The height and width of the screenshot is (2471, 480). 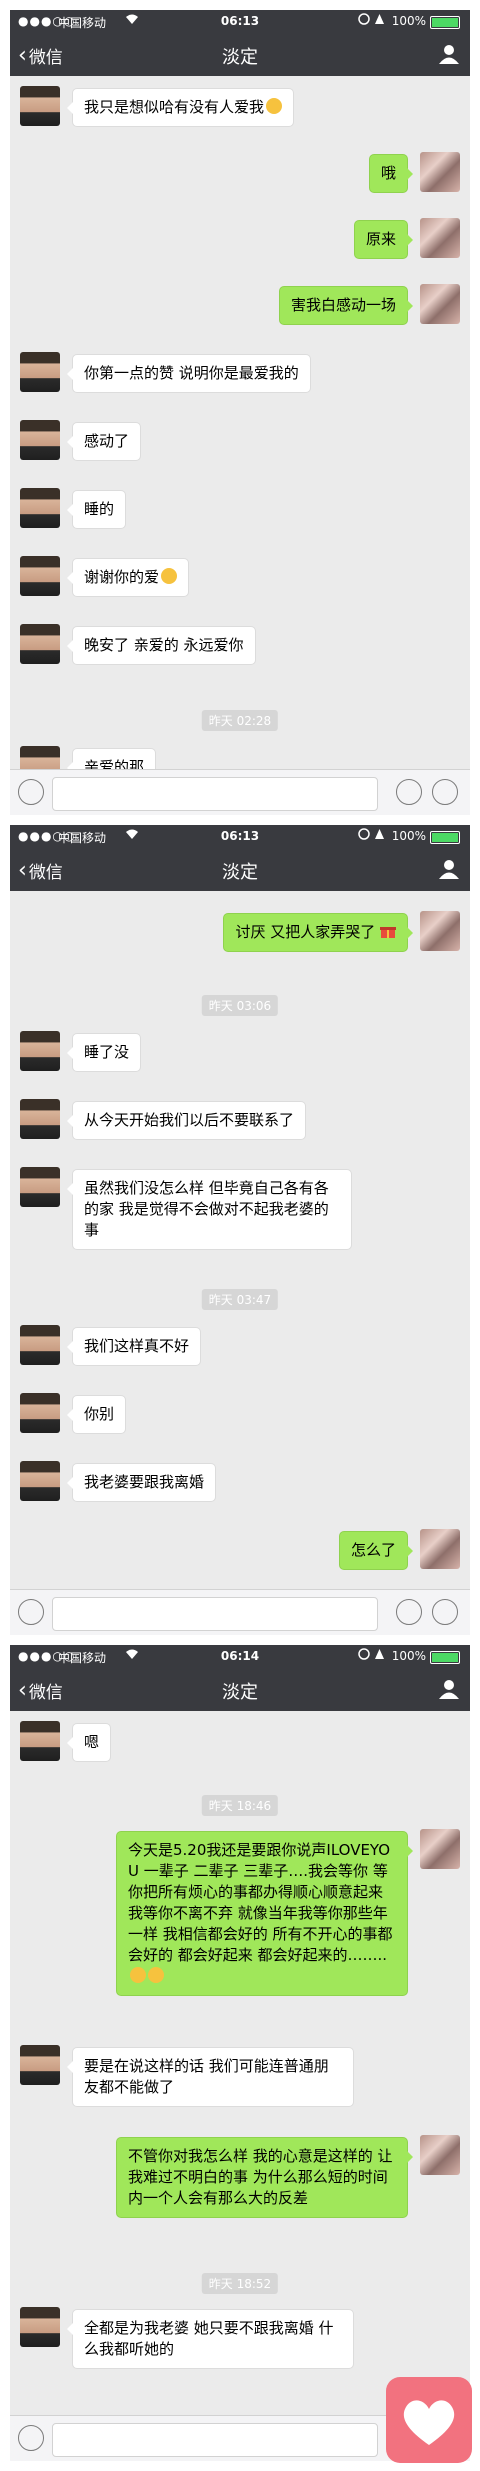 I want to click on message-bubble: 谢谢你的爱, so click(x=128, y=577).